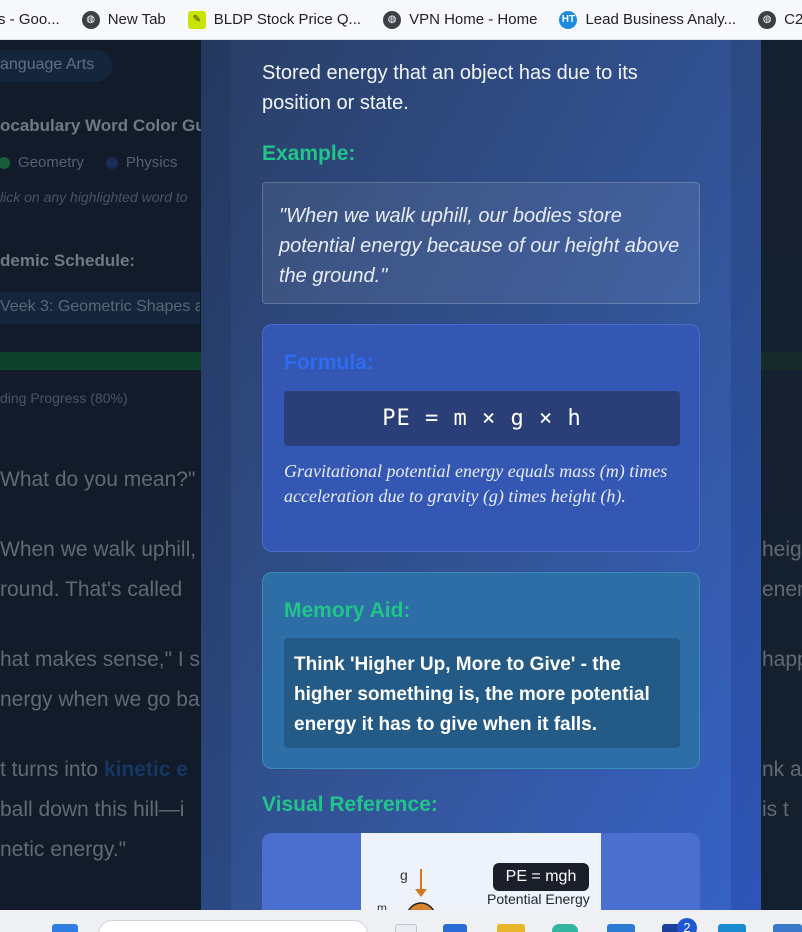  What do you see at coordinates (687, 925) in the screenshot?
I see `notification-badge: 2` at bounding box center [687, 925].